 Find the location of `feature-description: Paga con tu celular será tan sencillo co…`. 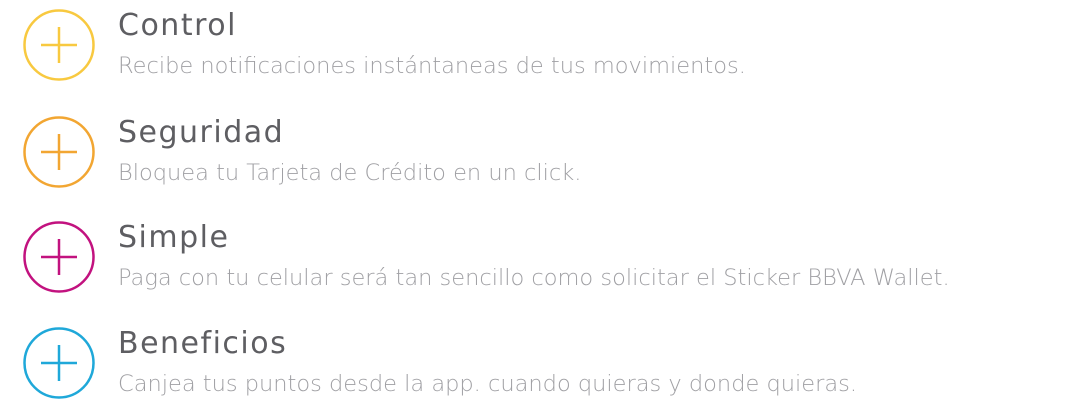

feature-description: Paga con tu celular será tan sencillo co… is located at coordinates (534, 278).